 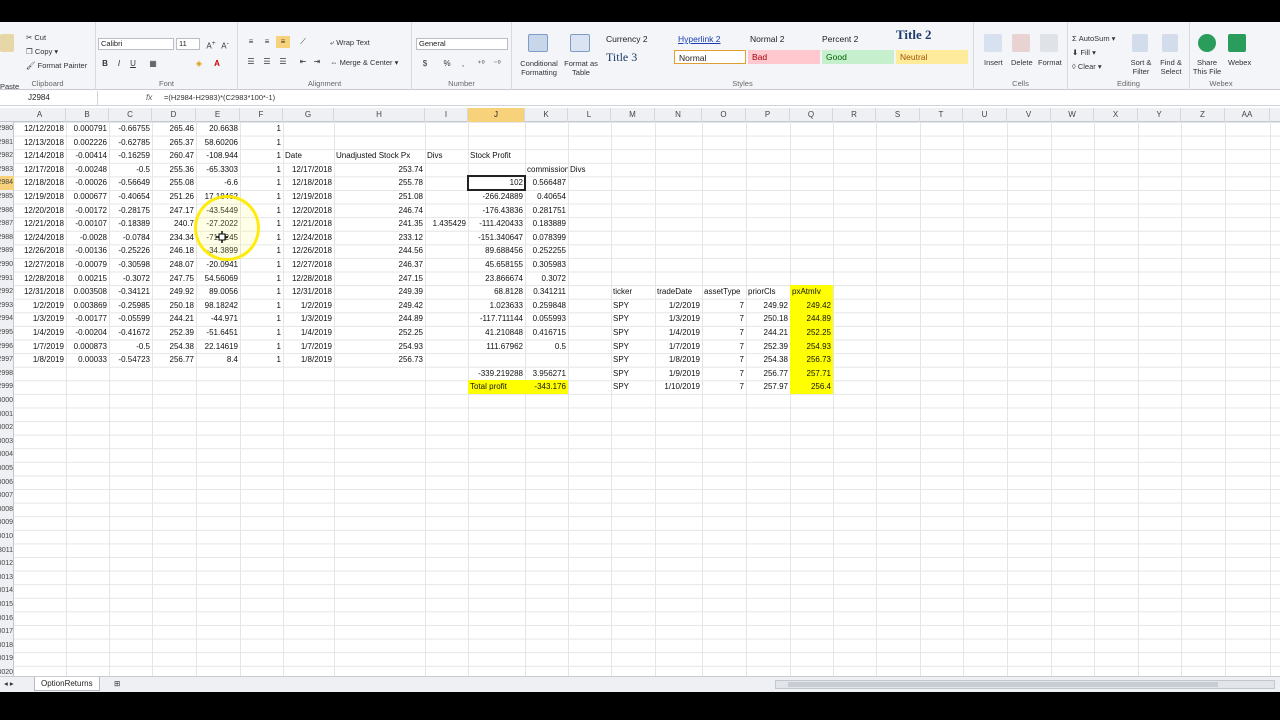 What do you see at coordinates (7, 619) in the screenshot?
I see `row-header: 3016` at bounding box center [7, 619].